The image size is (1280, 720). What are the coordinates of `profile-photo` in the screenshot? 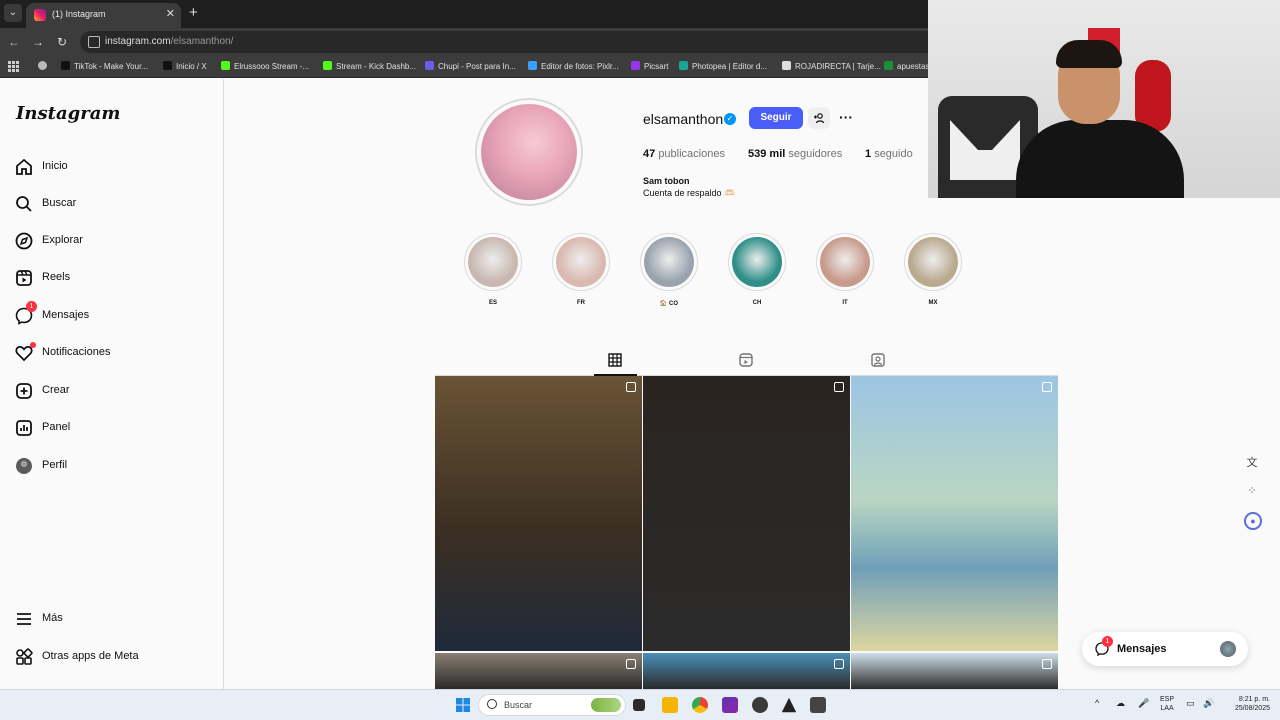 It's located at (529, 152).